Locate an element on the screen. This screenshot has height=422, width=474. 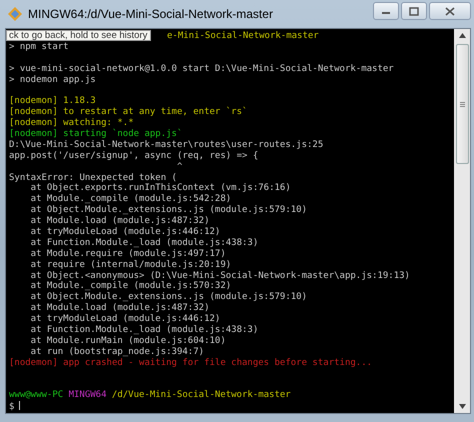
terminal-line: app.post('/user/signup', async (req, res) => { is located at coordinates (133, 155).